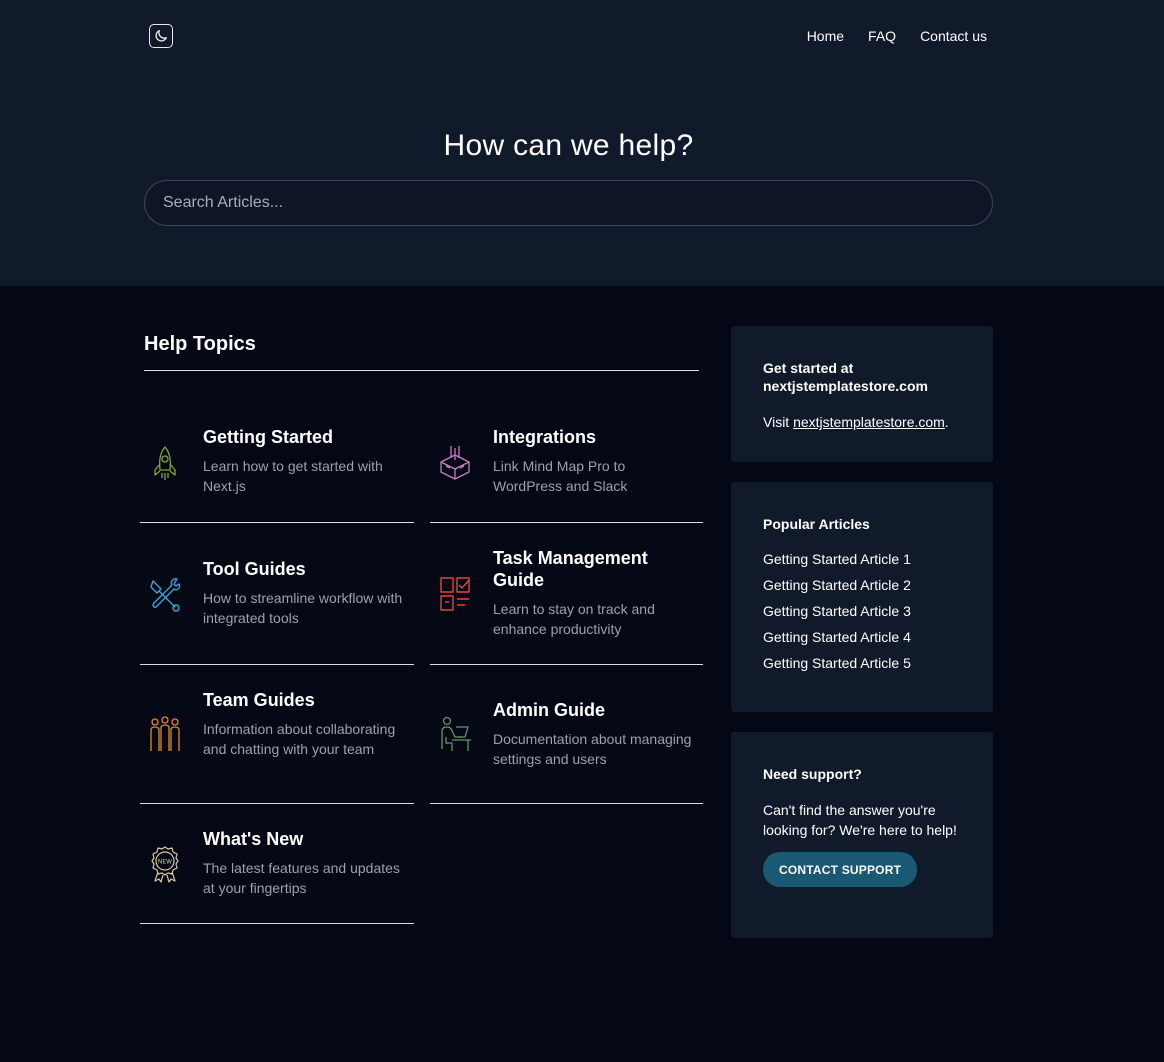 The width and height of the screenshot is (1164, 1062). I want to click on nav-link-home: Home, so click(825, 36).